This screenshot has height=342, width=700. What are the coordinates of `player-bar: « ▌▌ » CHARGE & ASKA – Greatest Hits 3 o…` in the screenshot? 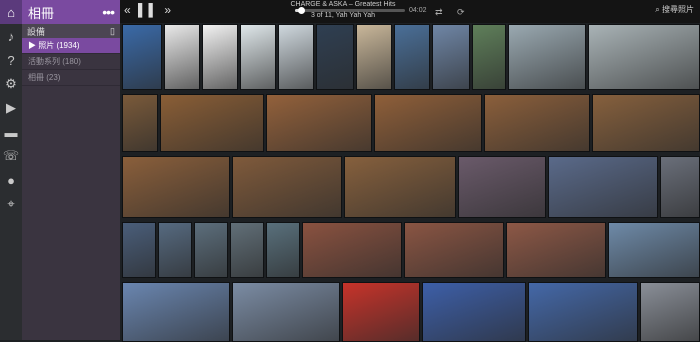 It's located at (410, 11).